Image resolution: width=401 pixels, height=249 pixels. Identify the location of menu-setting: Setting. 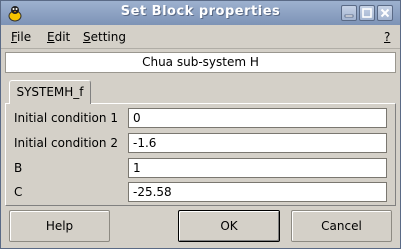
(104, 37).